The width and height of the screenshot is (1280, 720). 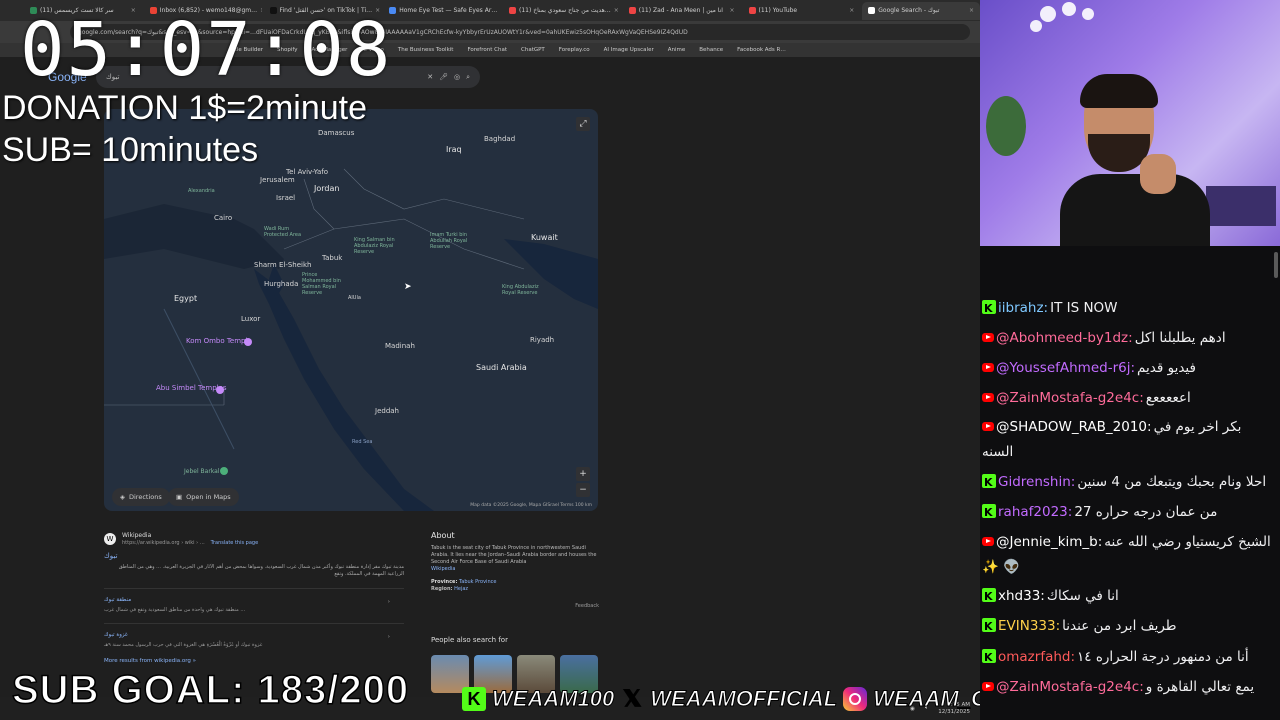 I want to click on map-place-komombo: Kom Ombo Temple, so click(x=219, y=341).